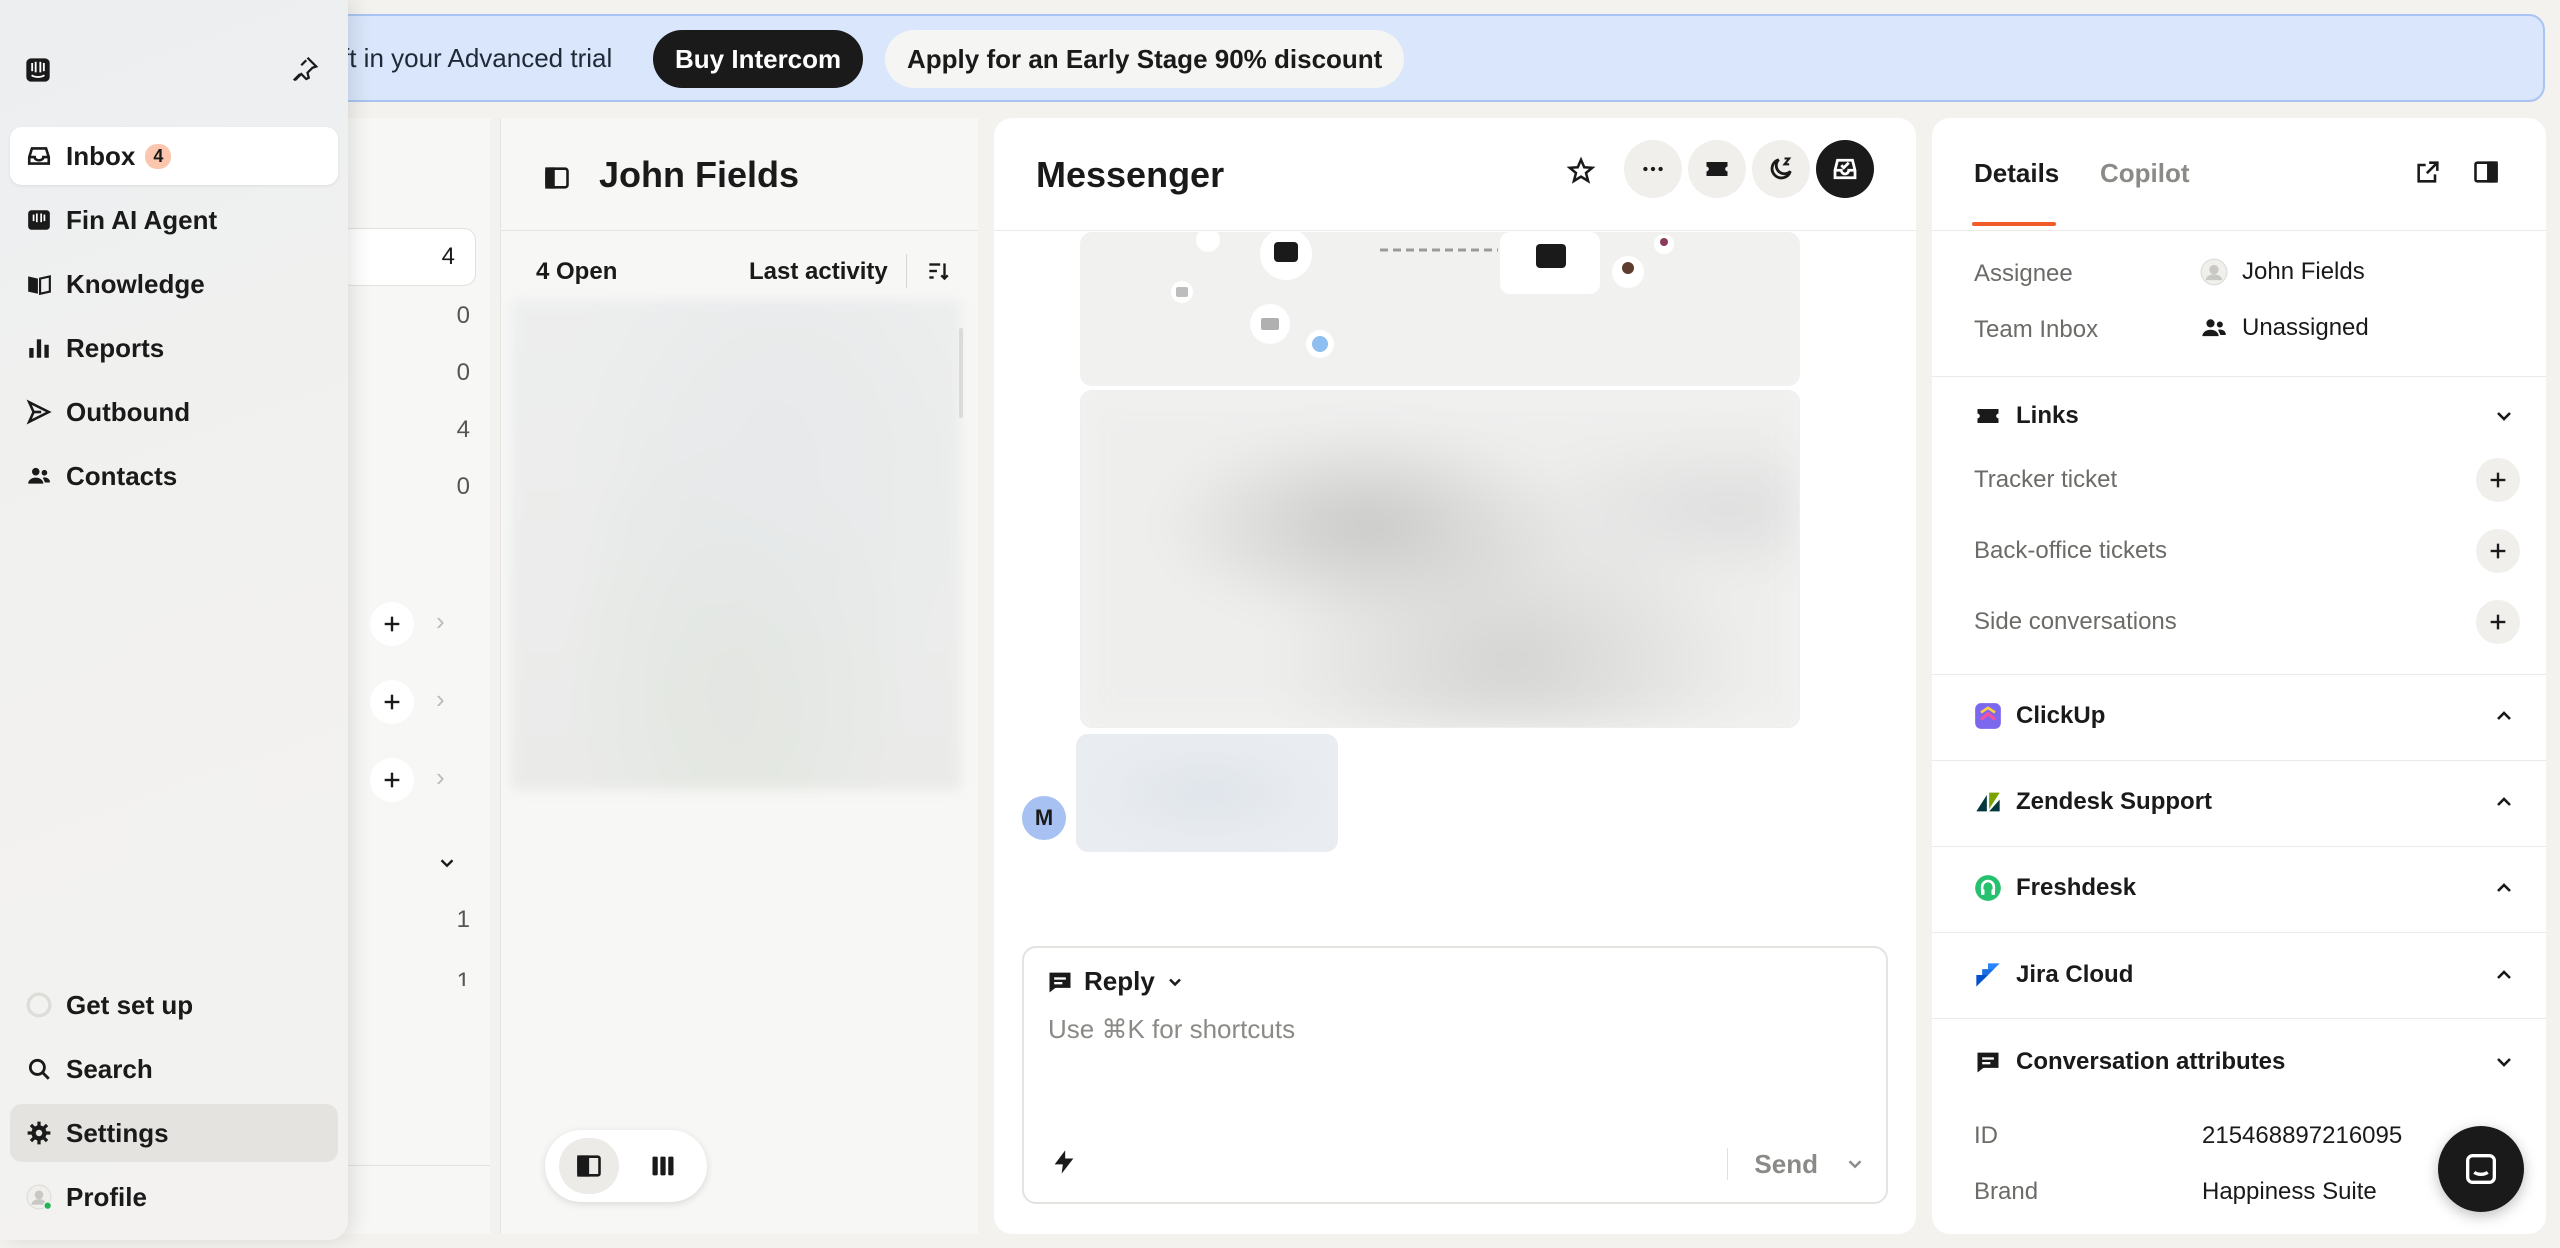  What do you see at coordinates (39, 284) in the screenshot?
I see `book-icon` at bounding box center [39, 284].